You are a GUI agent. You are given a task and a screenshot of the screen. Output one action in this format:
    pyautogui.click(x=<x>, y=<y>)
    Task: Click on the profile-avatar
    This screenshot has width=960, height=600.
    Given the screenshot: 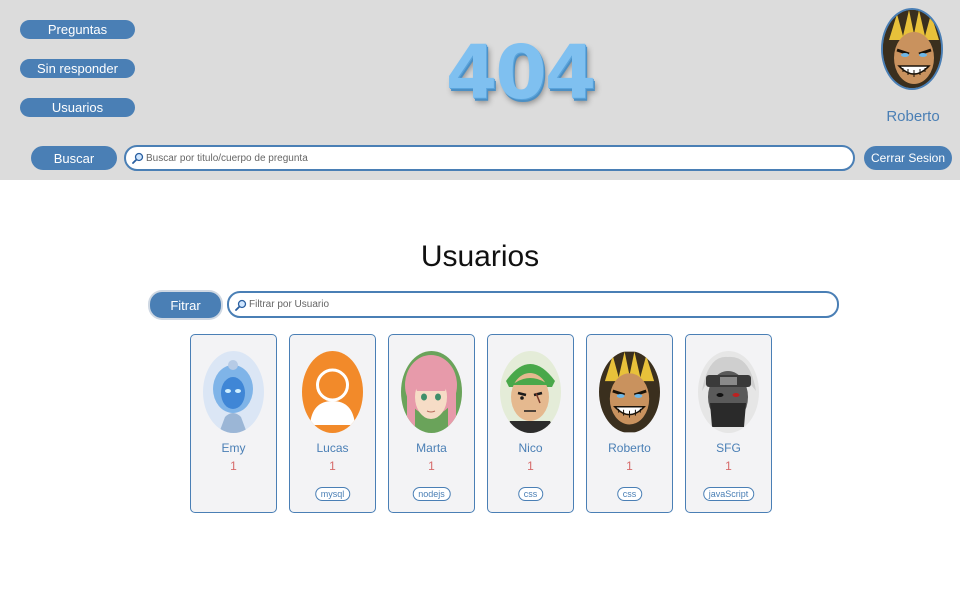 What is the action you would take?
    pyautogui.click(x=912, y=49)
    